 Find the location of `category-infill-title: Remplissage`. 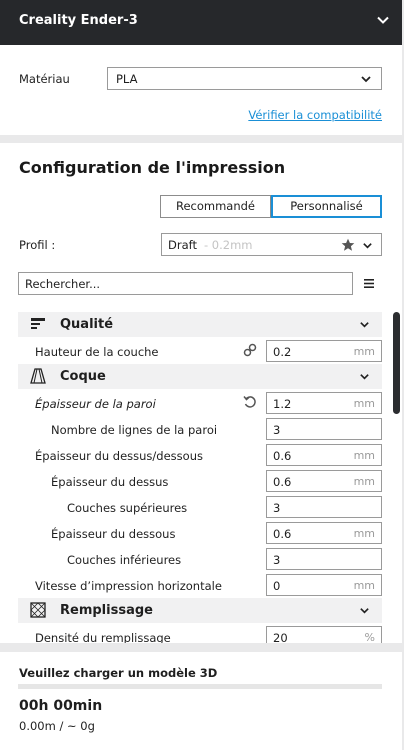

category-infill-title: Remplissage is located at coordinates (106, 610).